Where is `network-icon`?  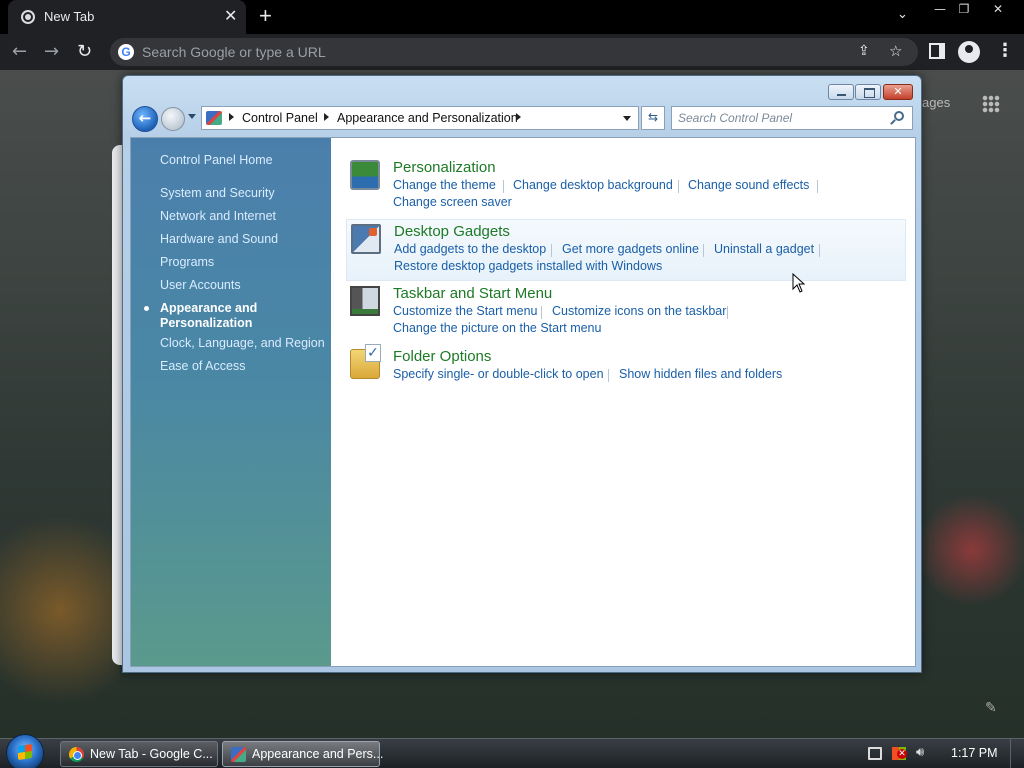 network-icon is located at coordinates (875, 753).